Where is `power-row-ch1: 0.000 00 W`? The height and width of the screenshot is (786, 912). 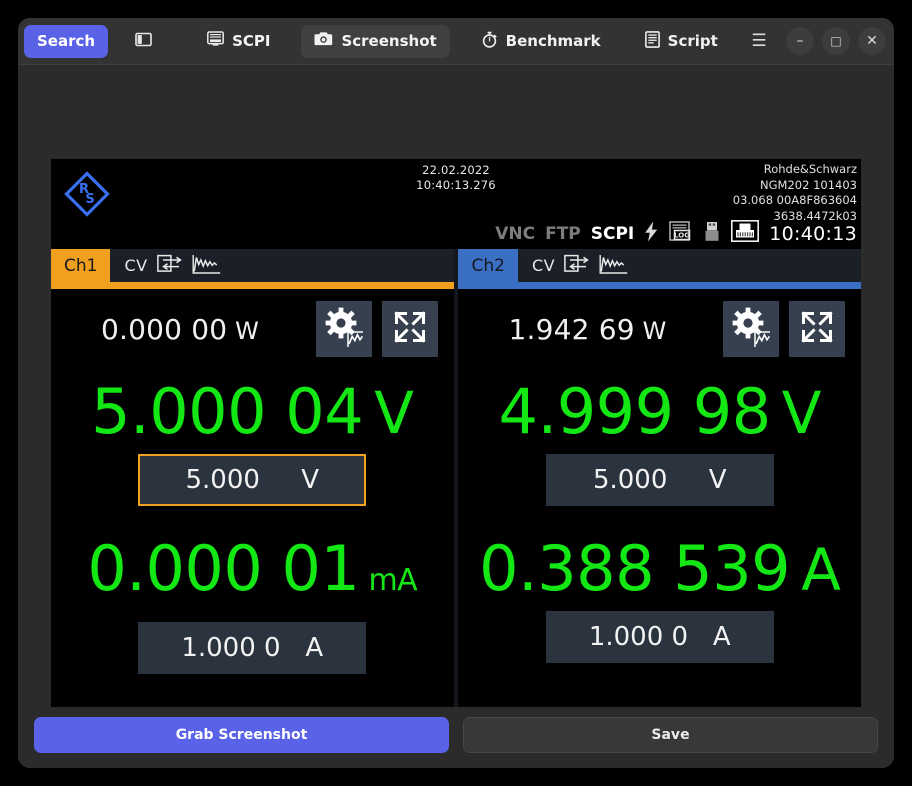
power-row-ch1: 0.000 00 W is located at coordinates (252, 329).